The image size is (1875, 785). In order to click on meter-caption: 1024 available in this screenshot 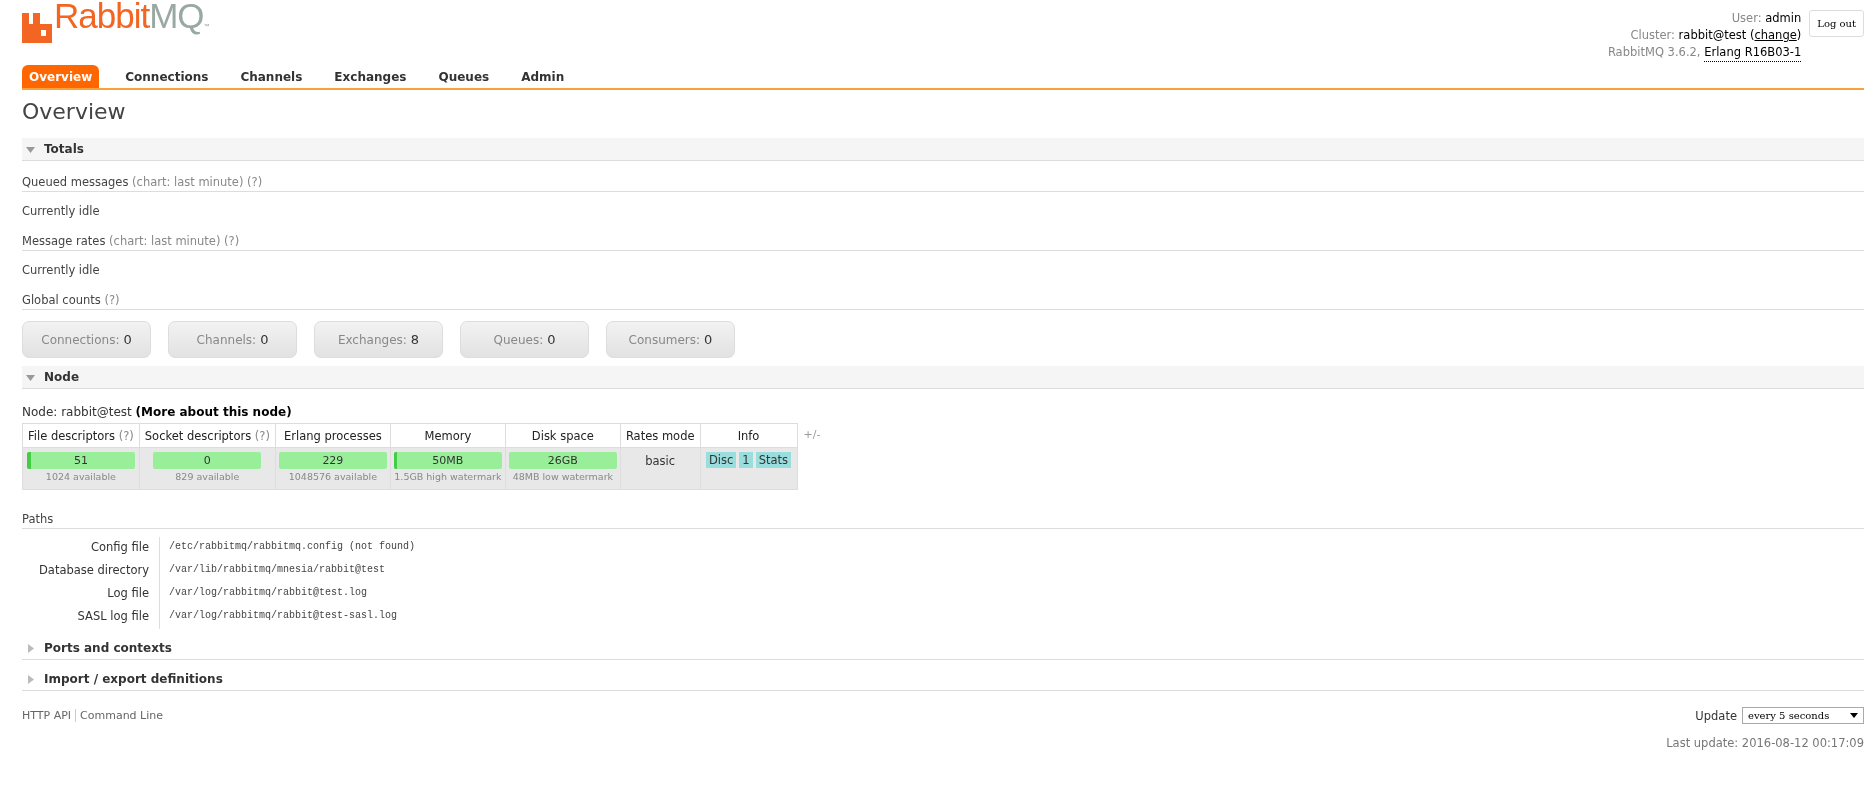, I will do `click(80, 476)`.